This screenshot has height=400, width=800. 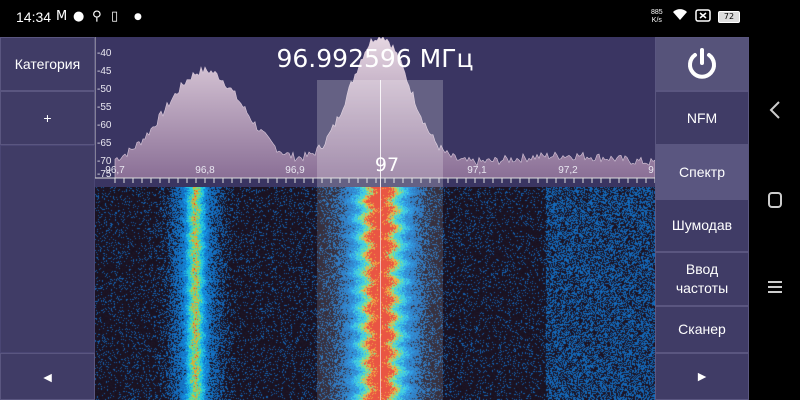 I want to click on home-icon, so click(x=774, y=202).